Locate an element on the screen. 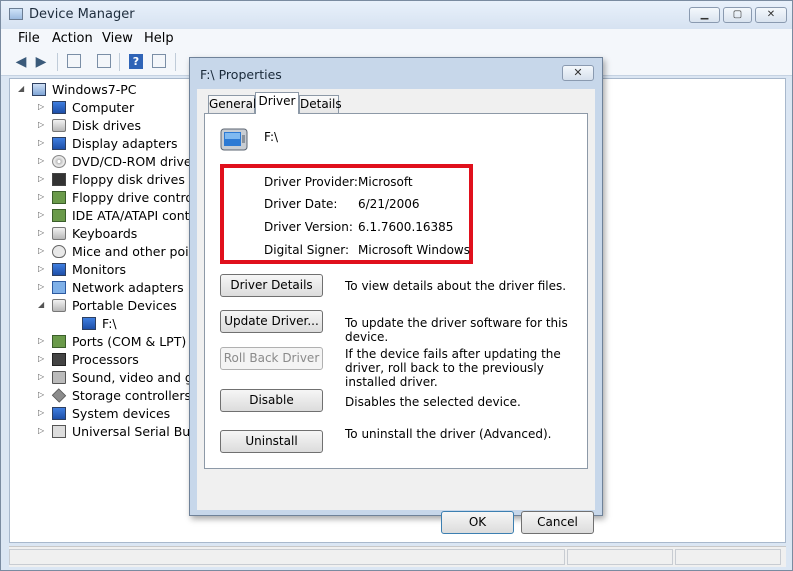  help-icon: ? is located at coordinates (136, 61).